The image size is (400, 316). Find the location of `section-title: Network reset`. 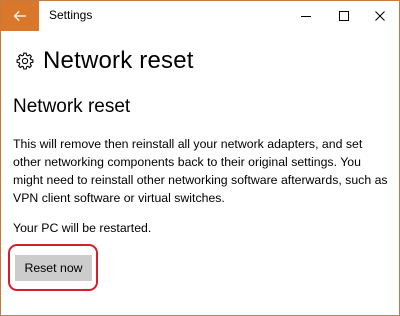

section-title: Network reset is located at coordinates (72, 106).